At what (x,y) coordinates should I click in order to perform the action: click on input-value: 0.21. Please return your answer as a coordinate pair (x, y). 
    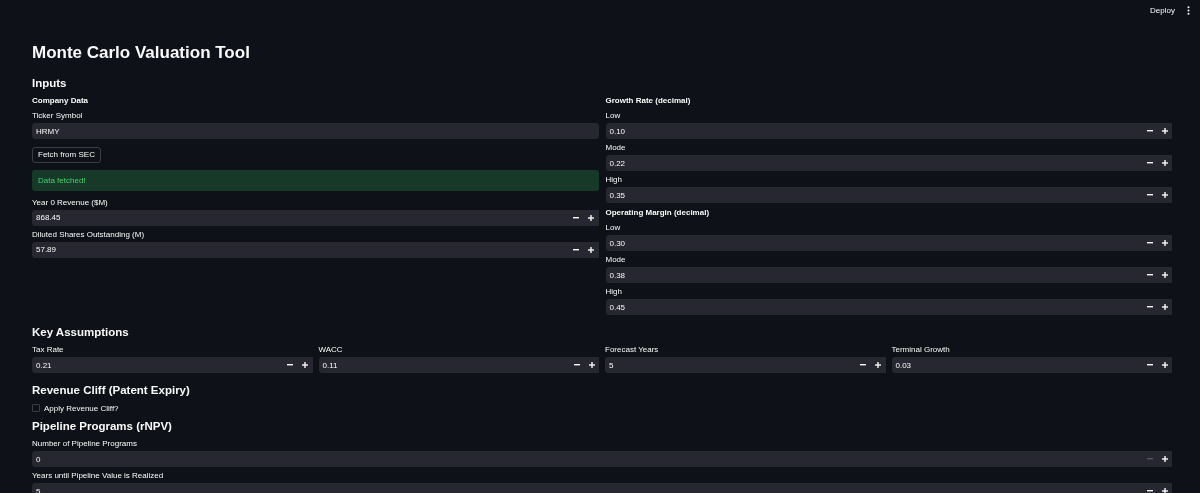
    Looking at the image, I should click on (44, 365).